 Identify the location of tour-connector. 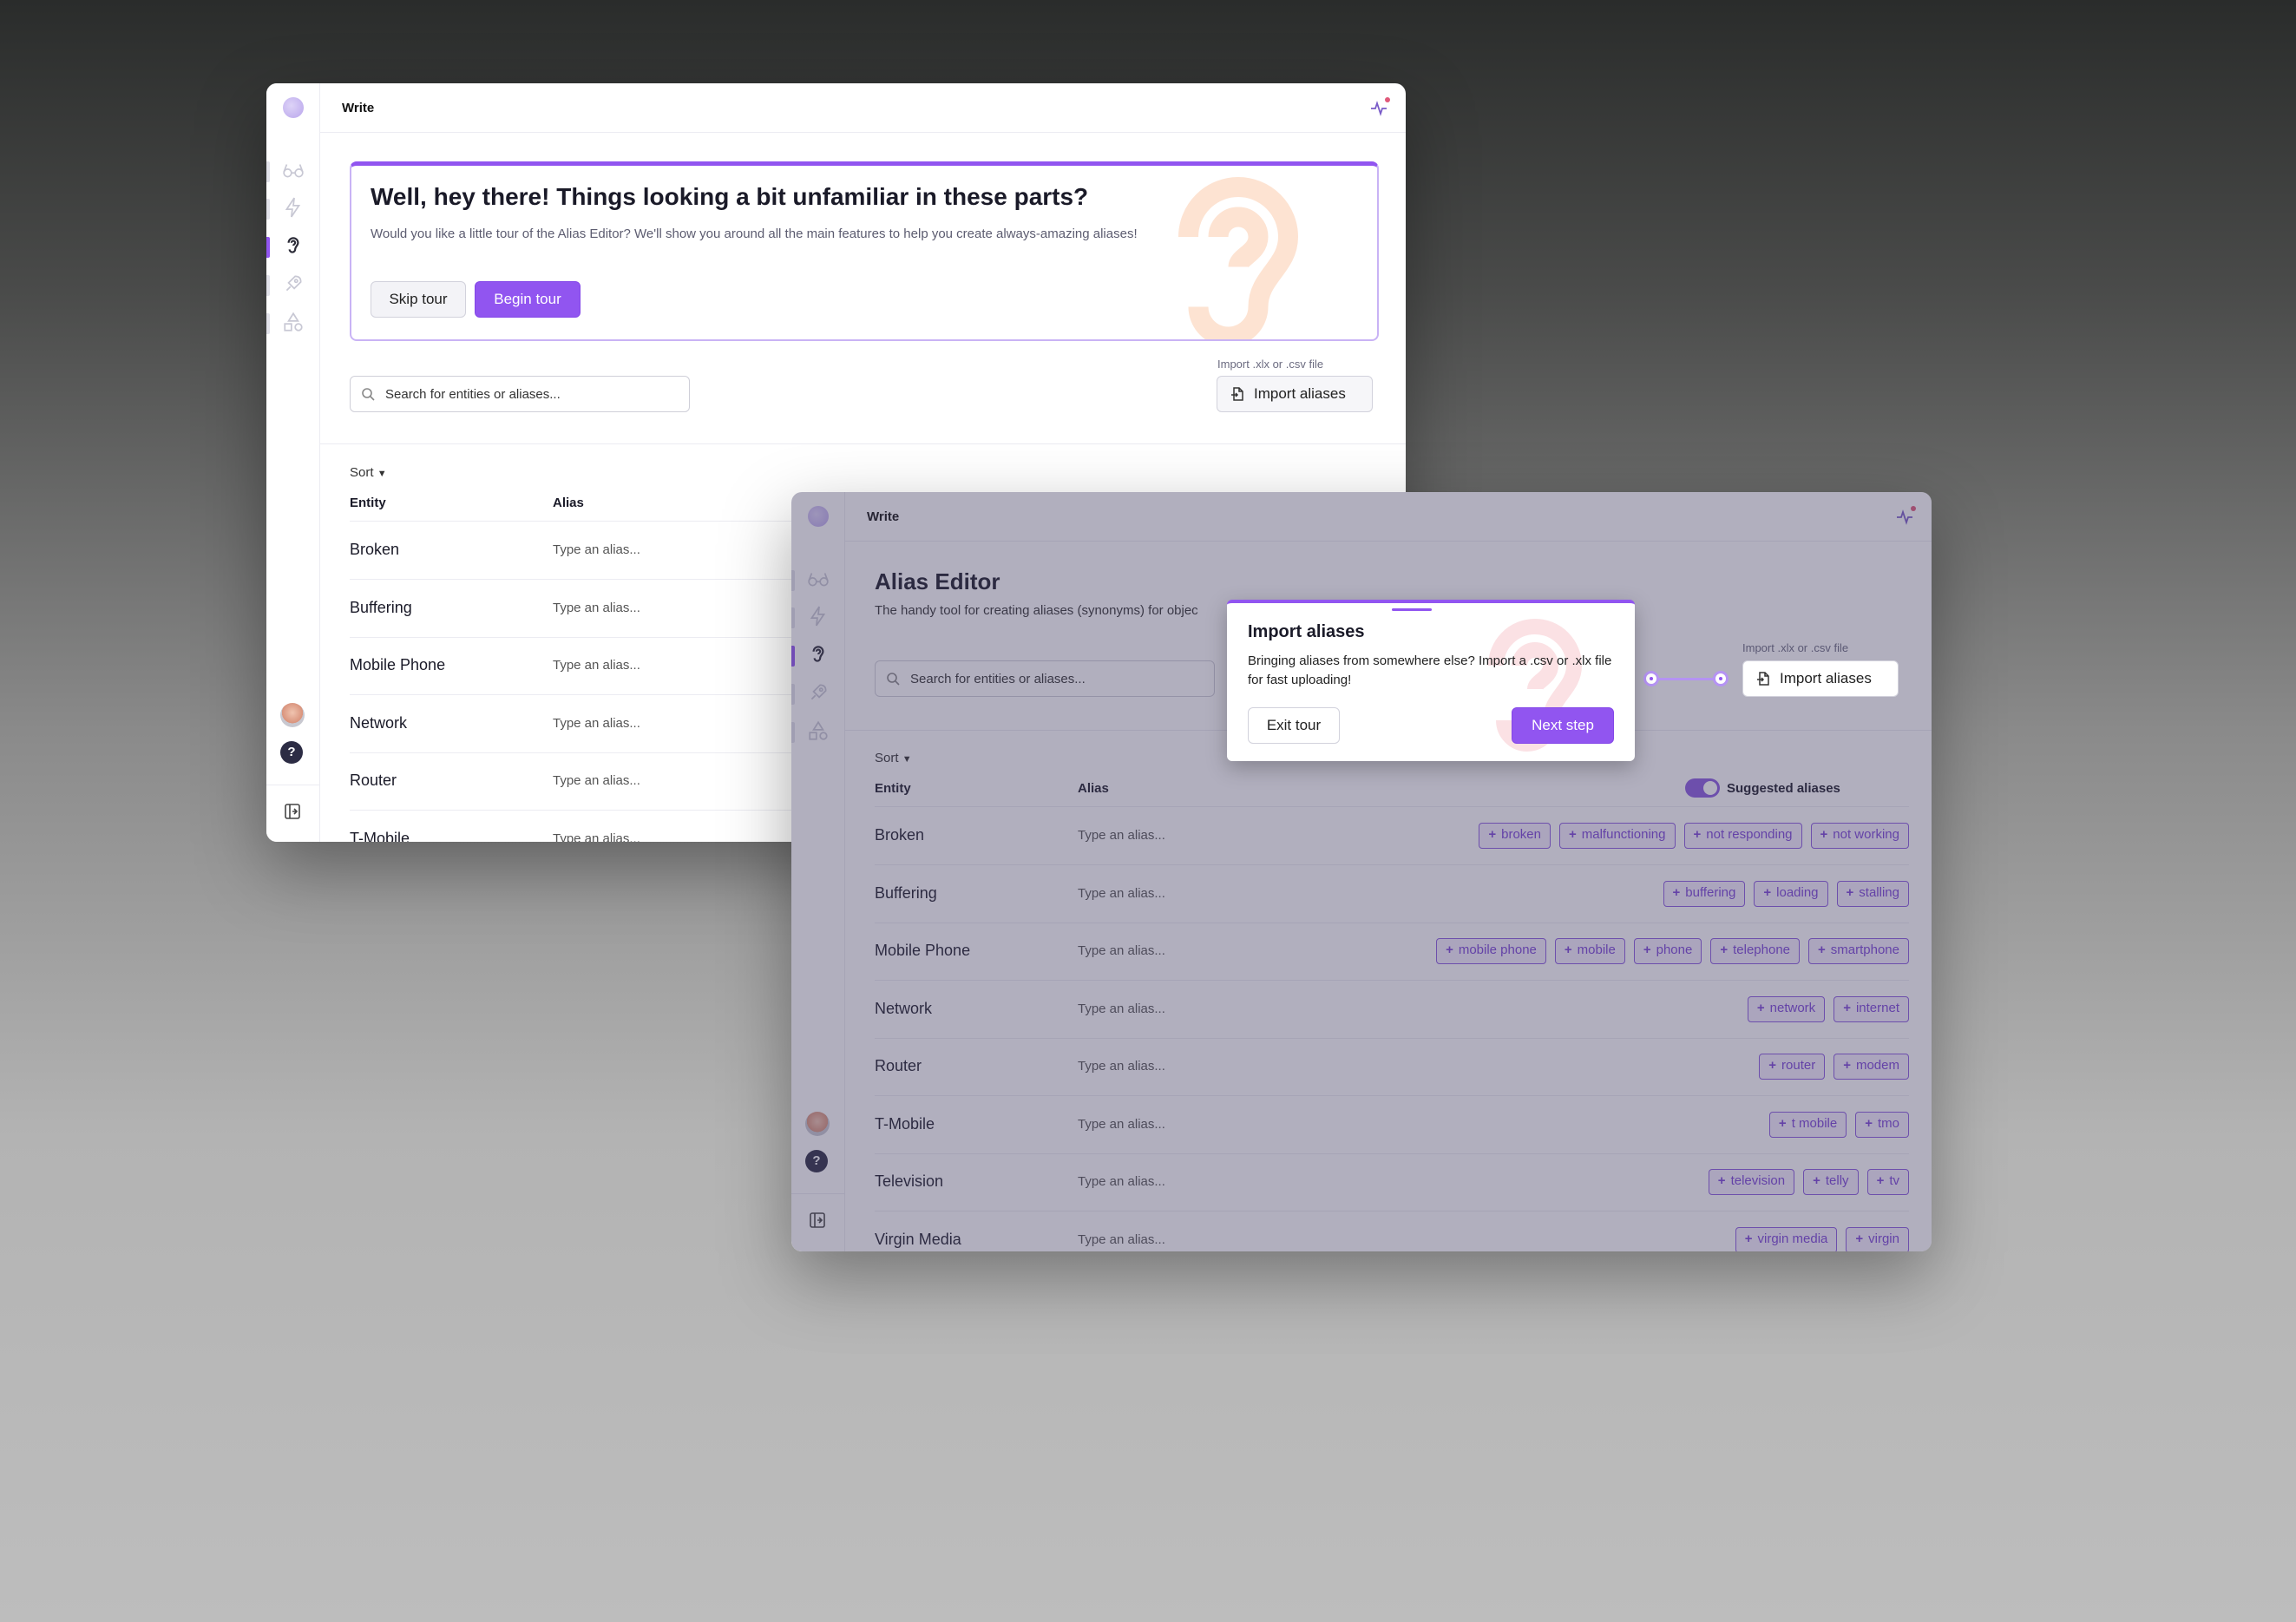
(1687, 679).